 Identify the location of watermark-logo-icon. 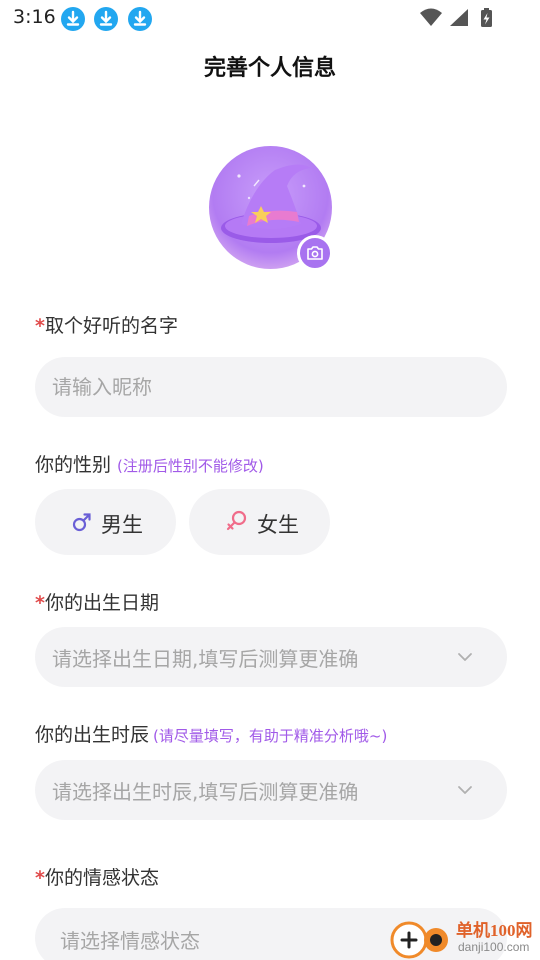
(419, 940).